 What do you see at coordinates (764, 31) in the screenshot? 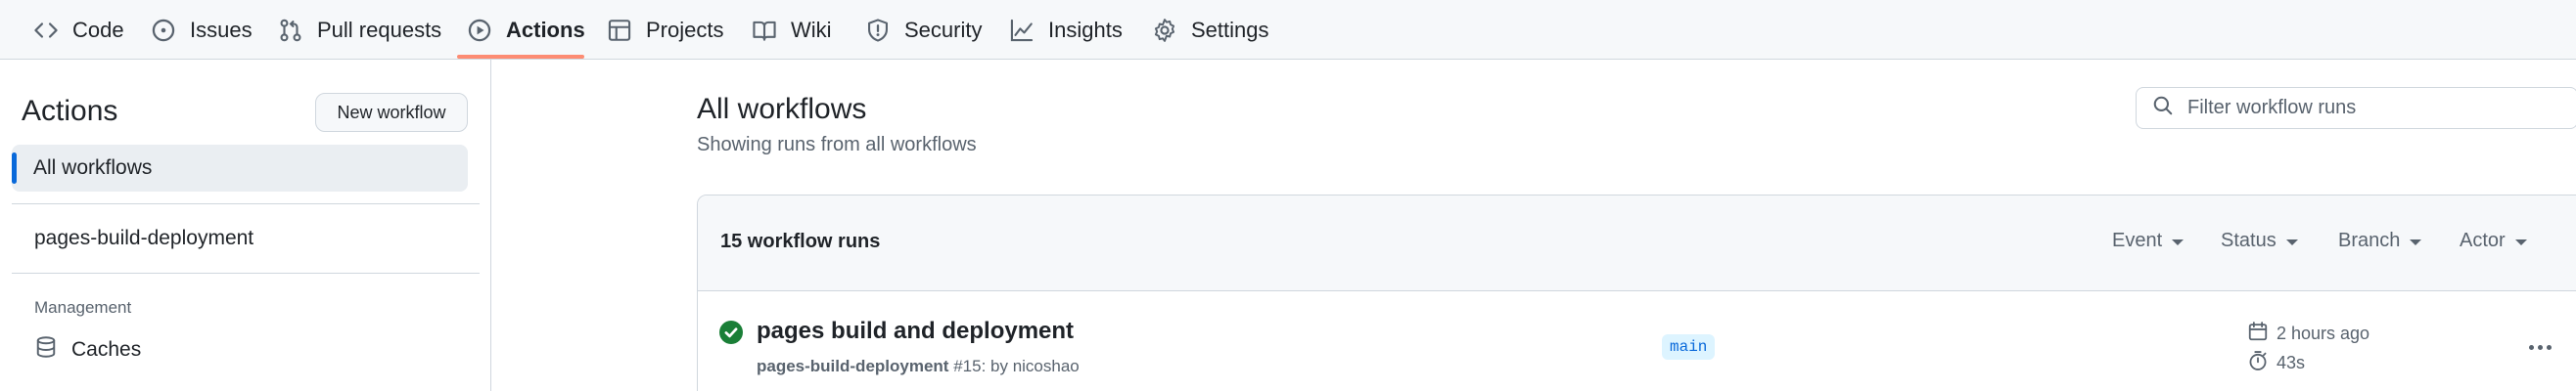
I see `book-icon` at bounding box center [764, 31].